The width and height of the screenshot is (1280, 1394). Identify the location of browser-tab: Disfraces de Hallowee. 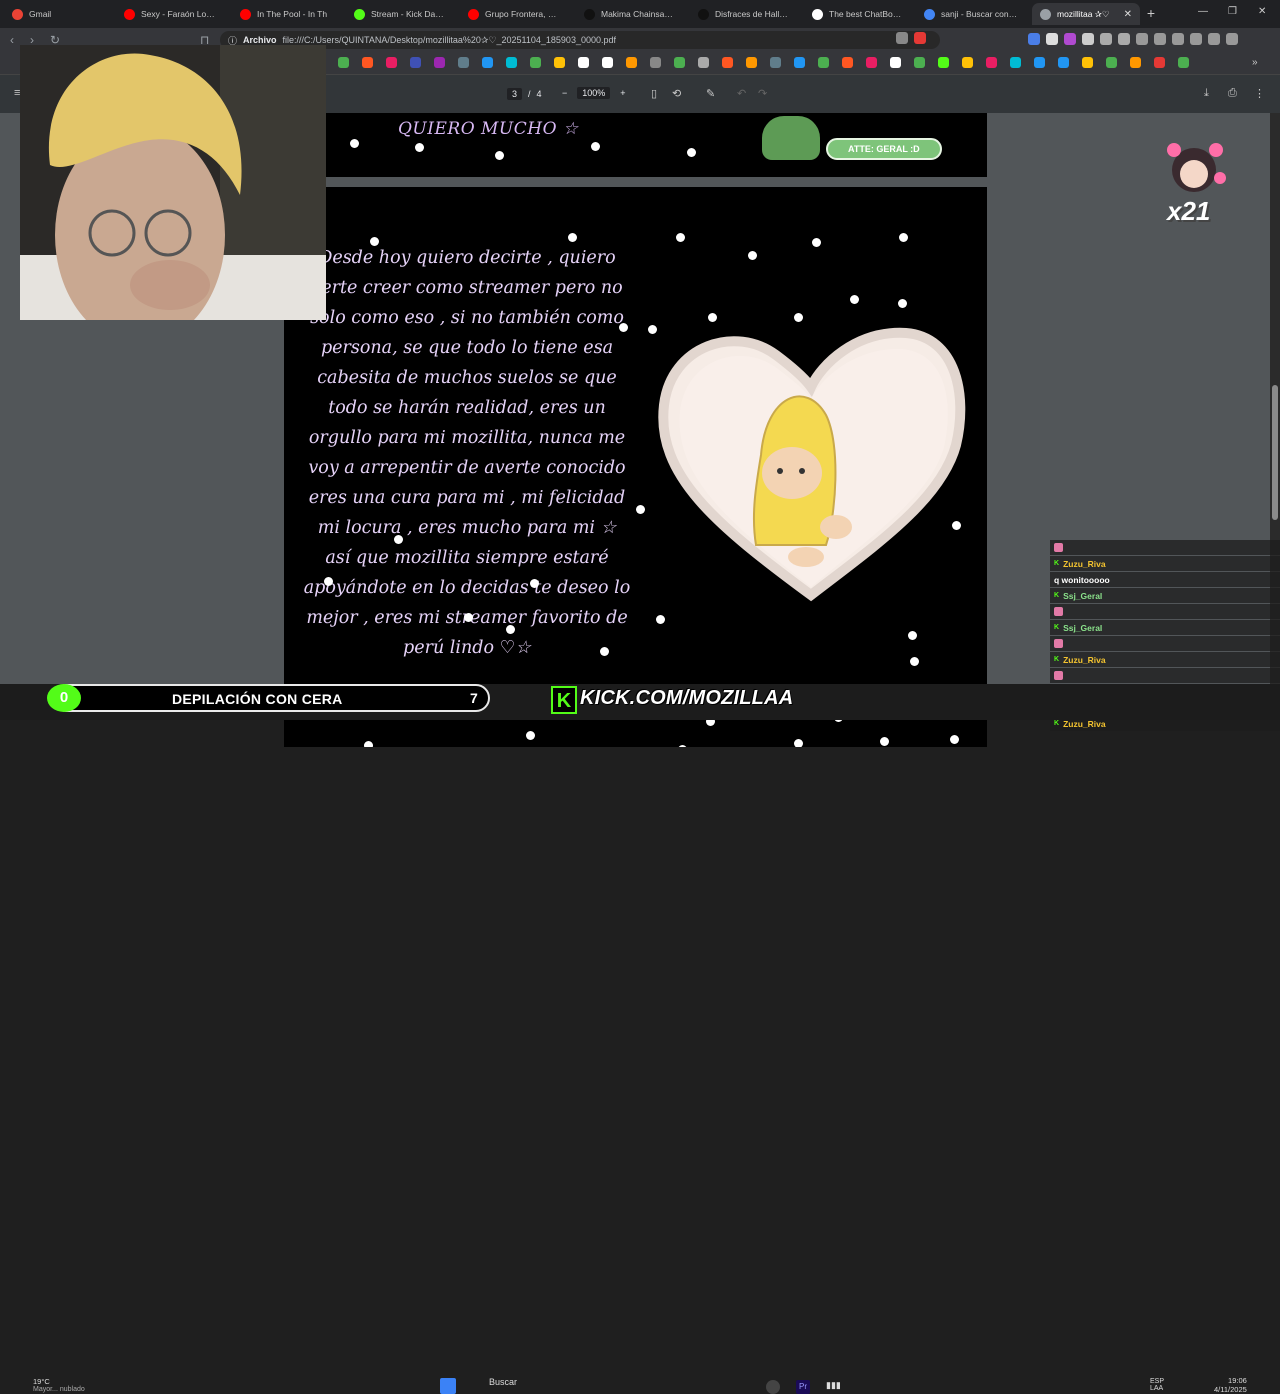
(744, 14).